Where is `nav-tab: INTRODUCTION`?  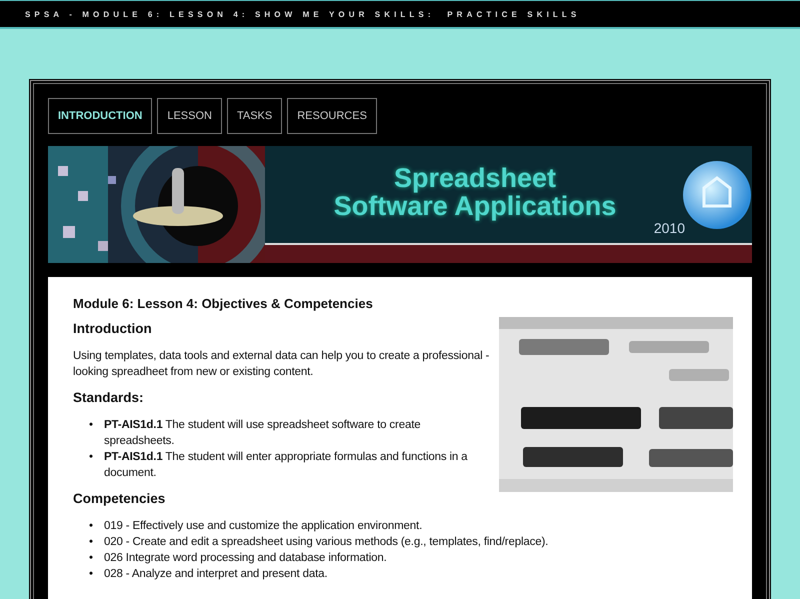
nav-tab: INTRODUCTION is located at coordinates (100, 116).